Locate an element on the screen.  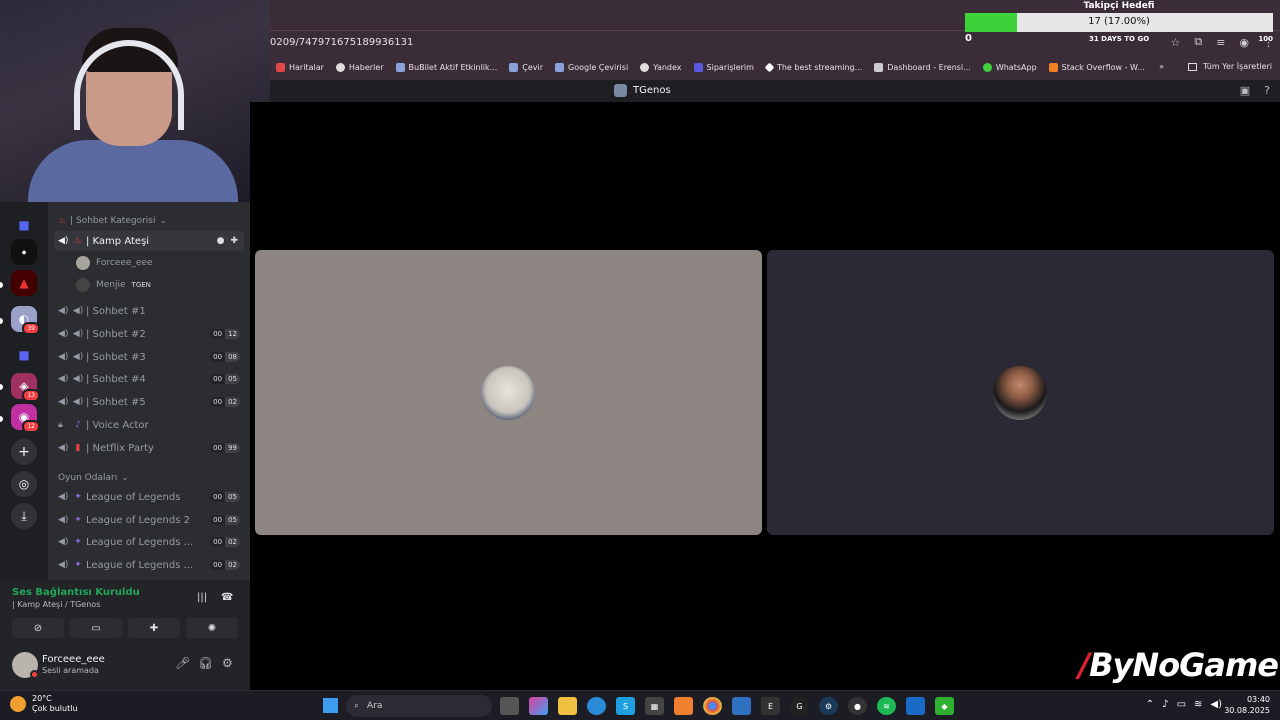
camera-button: ⊘ is located at coordinates (38, 628).